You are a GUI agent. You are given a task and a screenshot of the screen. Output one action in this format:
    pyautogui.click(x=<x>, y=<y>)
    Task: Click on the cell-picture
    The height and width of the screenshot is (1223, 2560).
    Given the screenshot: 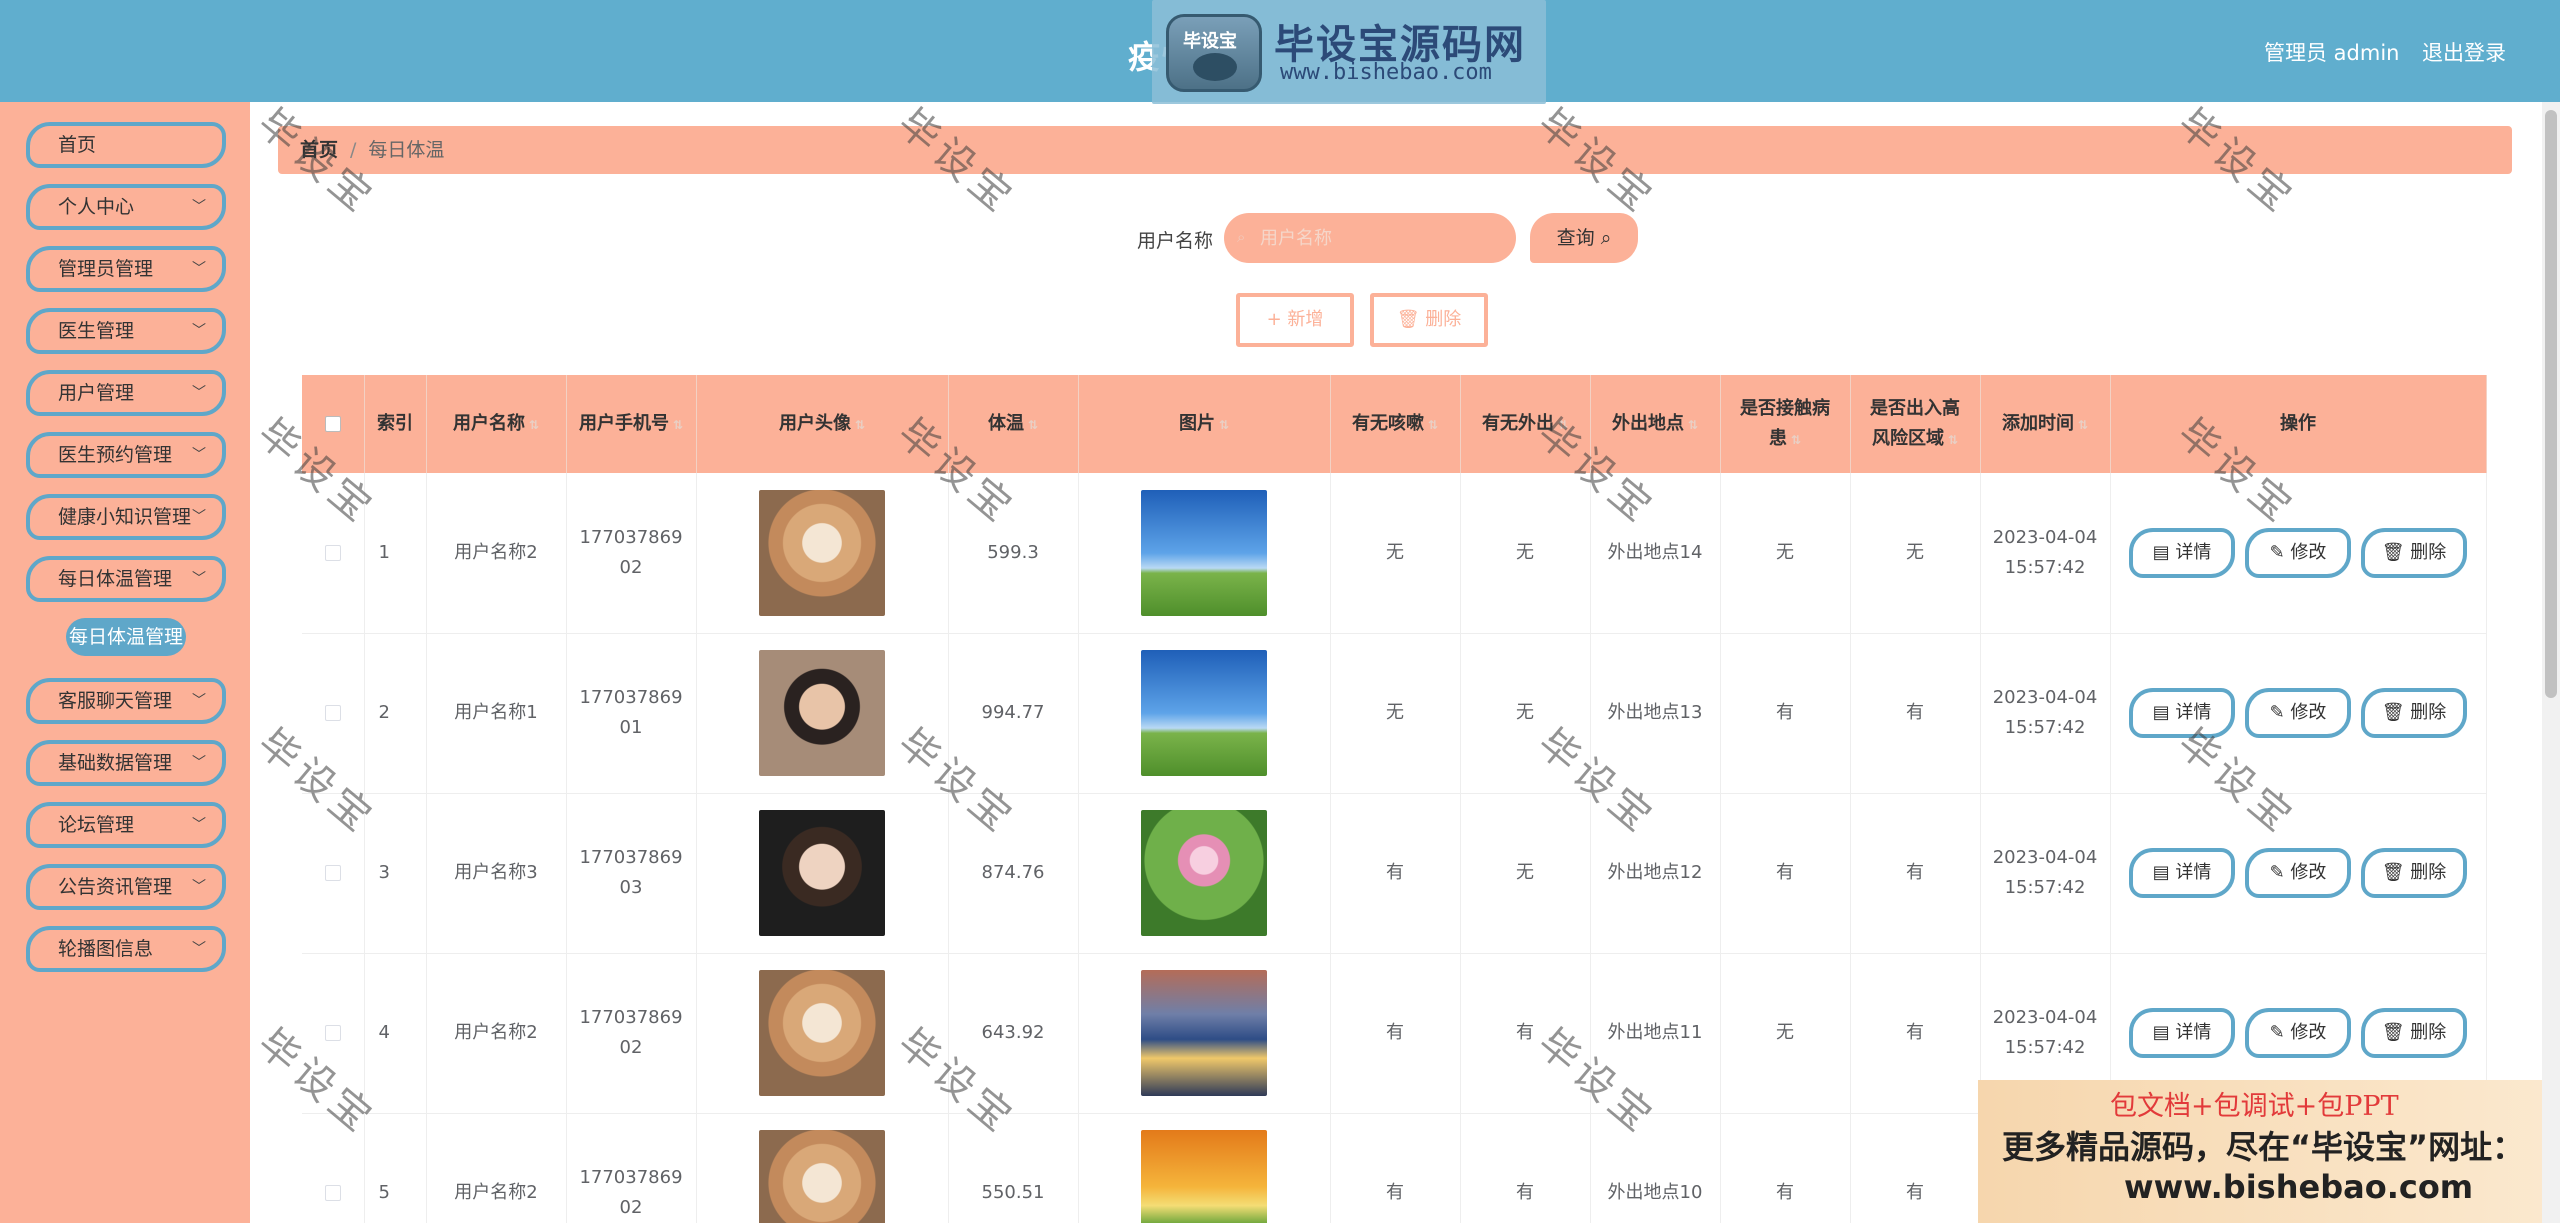 What is the action you would take?
    pyautogui.click(x=1204, y=713)
    